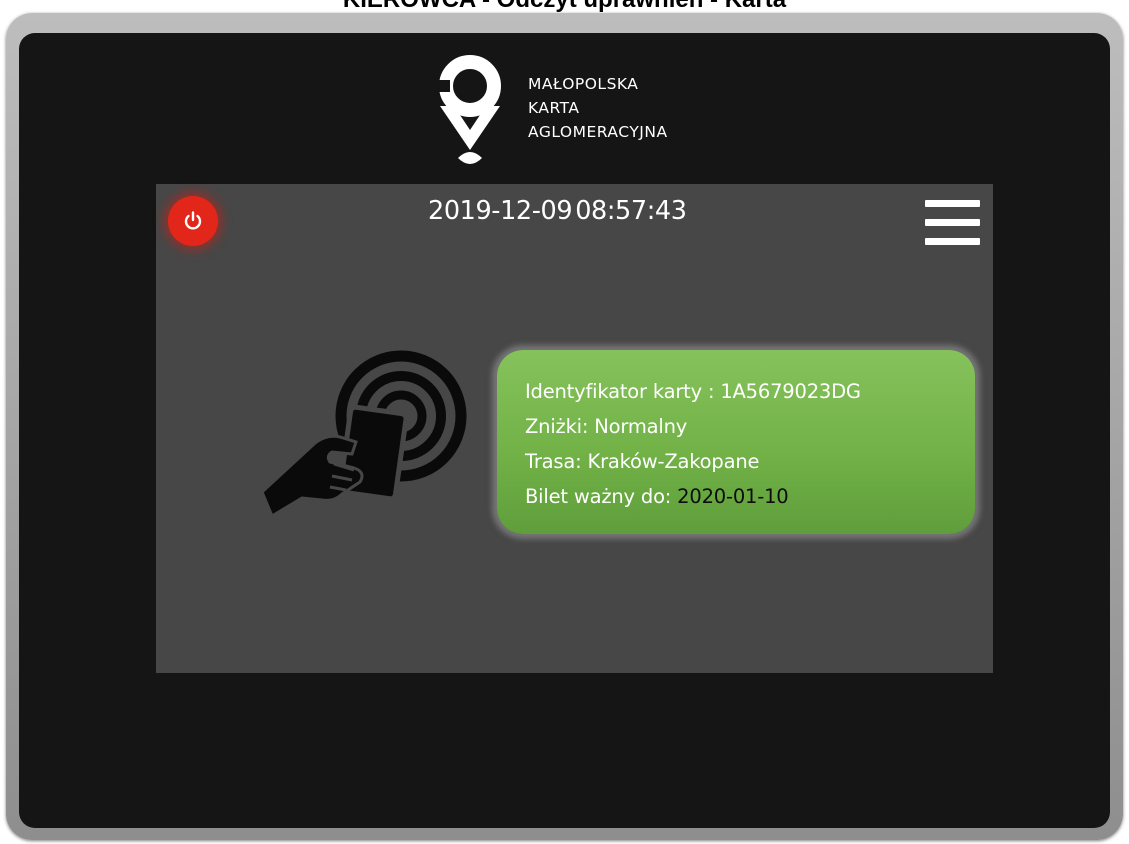 The image size is (1129, 844). I want to click on card-id-value: 1A5679023DG, so click(790, 391).